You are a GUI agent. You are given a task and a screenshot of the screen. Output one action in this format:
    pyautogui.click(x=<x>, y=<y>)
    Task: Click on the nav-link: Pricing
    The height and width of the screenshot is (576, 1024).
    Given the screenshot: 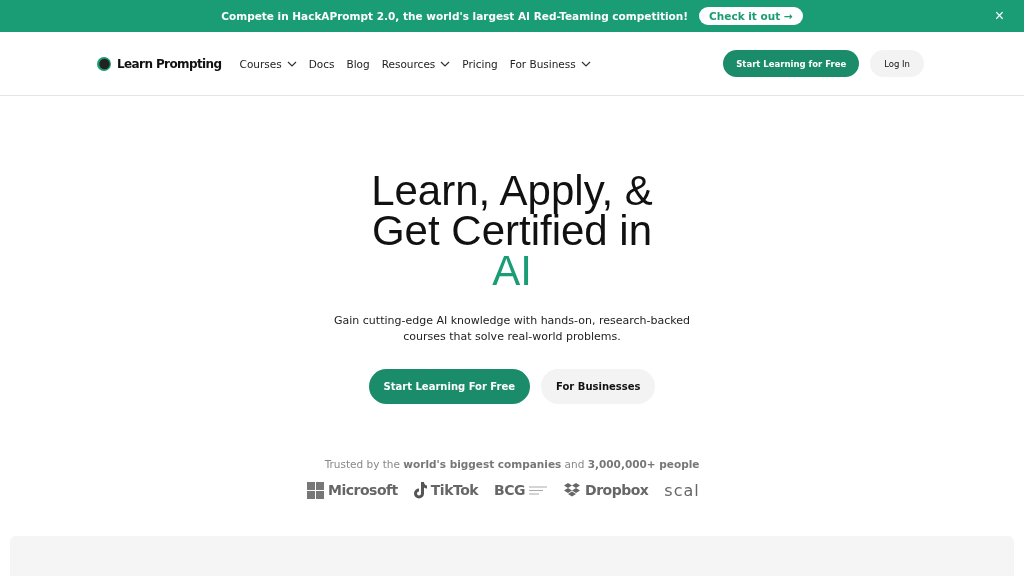 What is the action you would take?
    pyautogui.click(x=480, y=63)
    